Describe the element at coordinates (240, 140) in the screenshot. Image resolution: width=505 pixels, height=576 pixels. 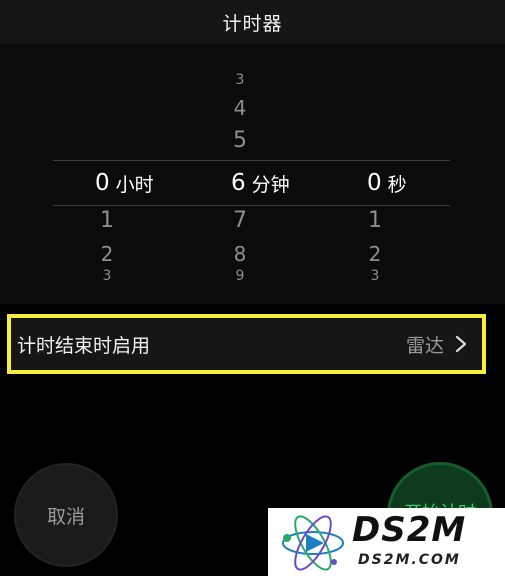
I see `minutes-option: 5` at that location.